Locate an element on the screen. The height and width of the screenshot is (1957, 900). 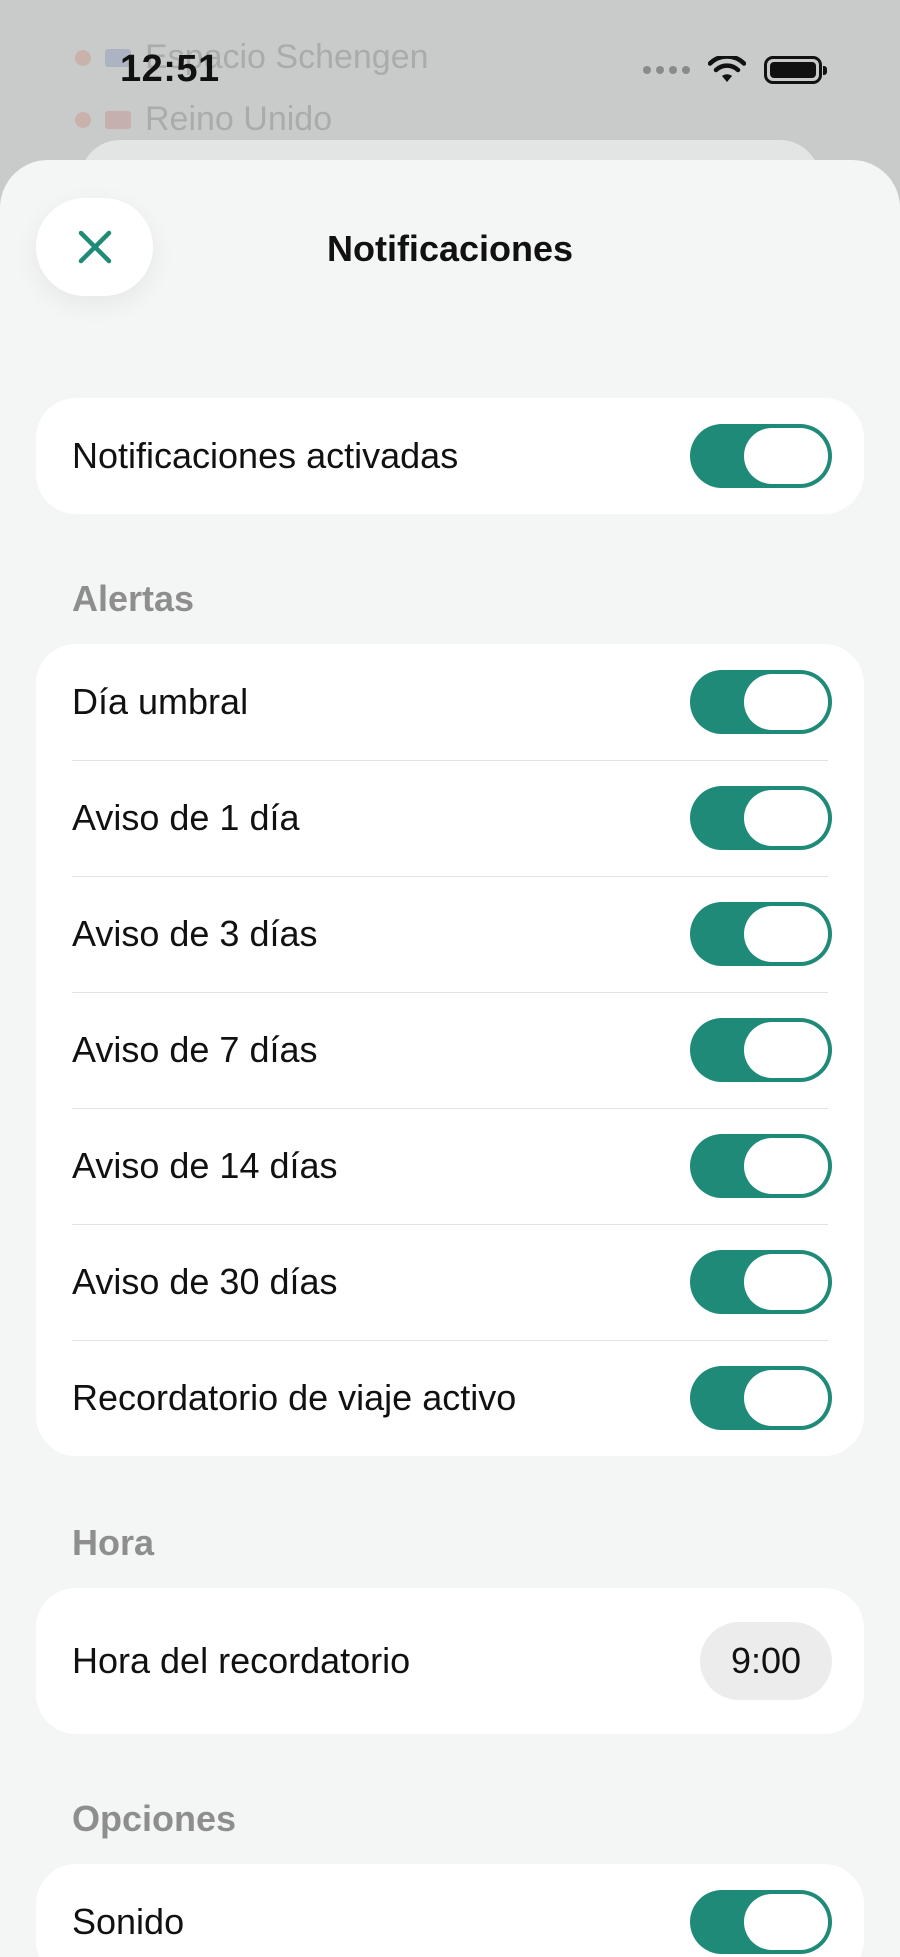
status-icons is located at coordinates (735, 70).